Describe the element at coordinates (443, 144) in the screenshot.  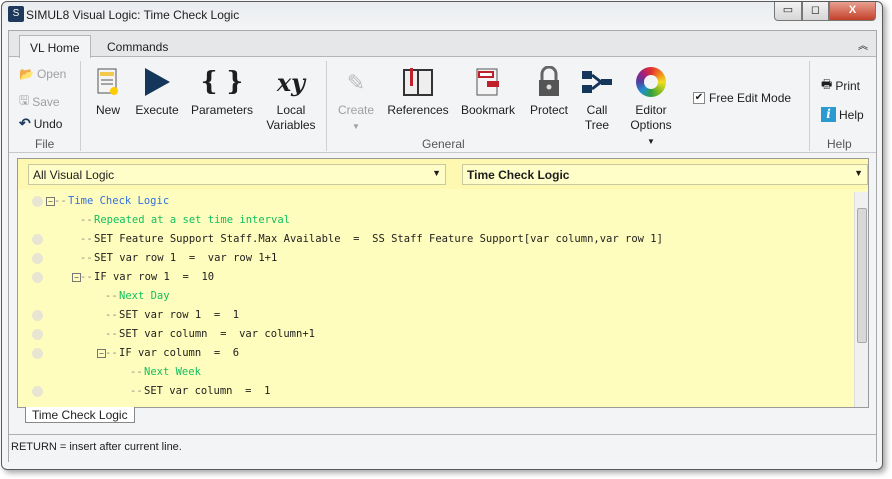
I see `group-general-label: General` at that location.